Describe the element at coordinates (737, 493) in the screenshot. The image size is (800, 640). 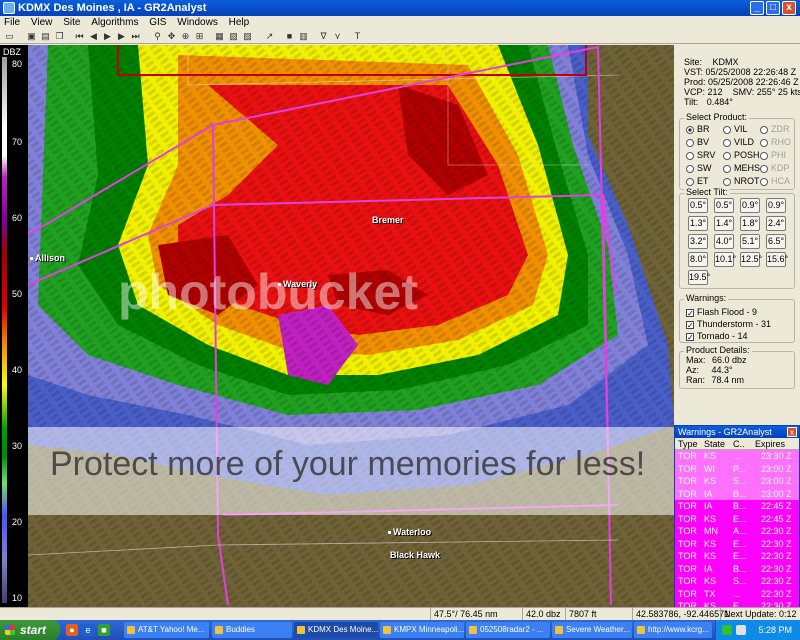
I see `warning-row: TOR IA B... 23:00 Z` at that location.